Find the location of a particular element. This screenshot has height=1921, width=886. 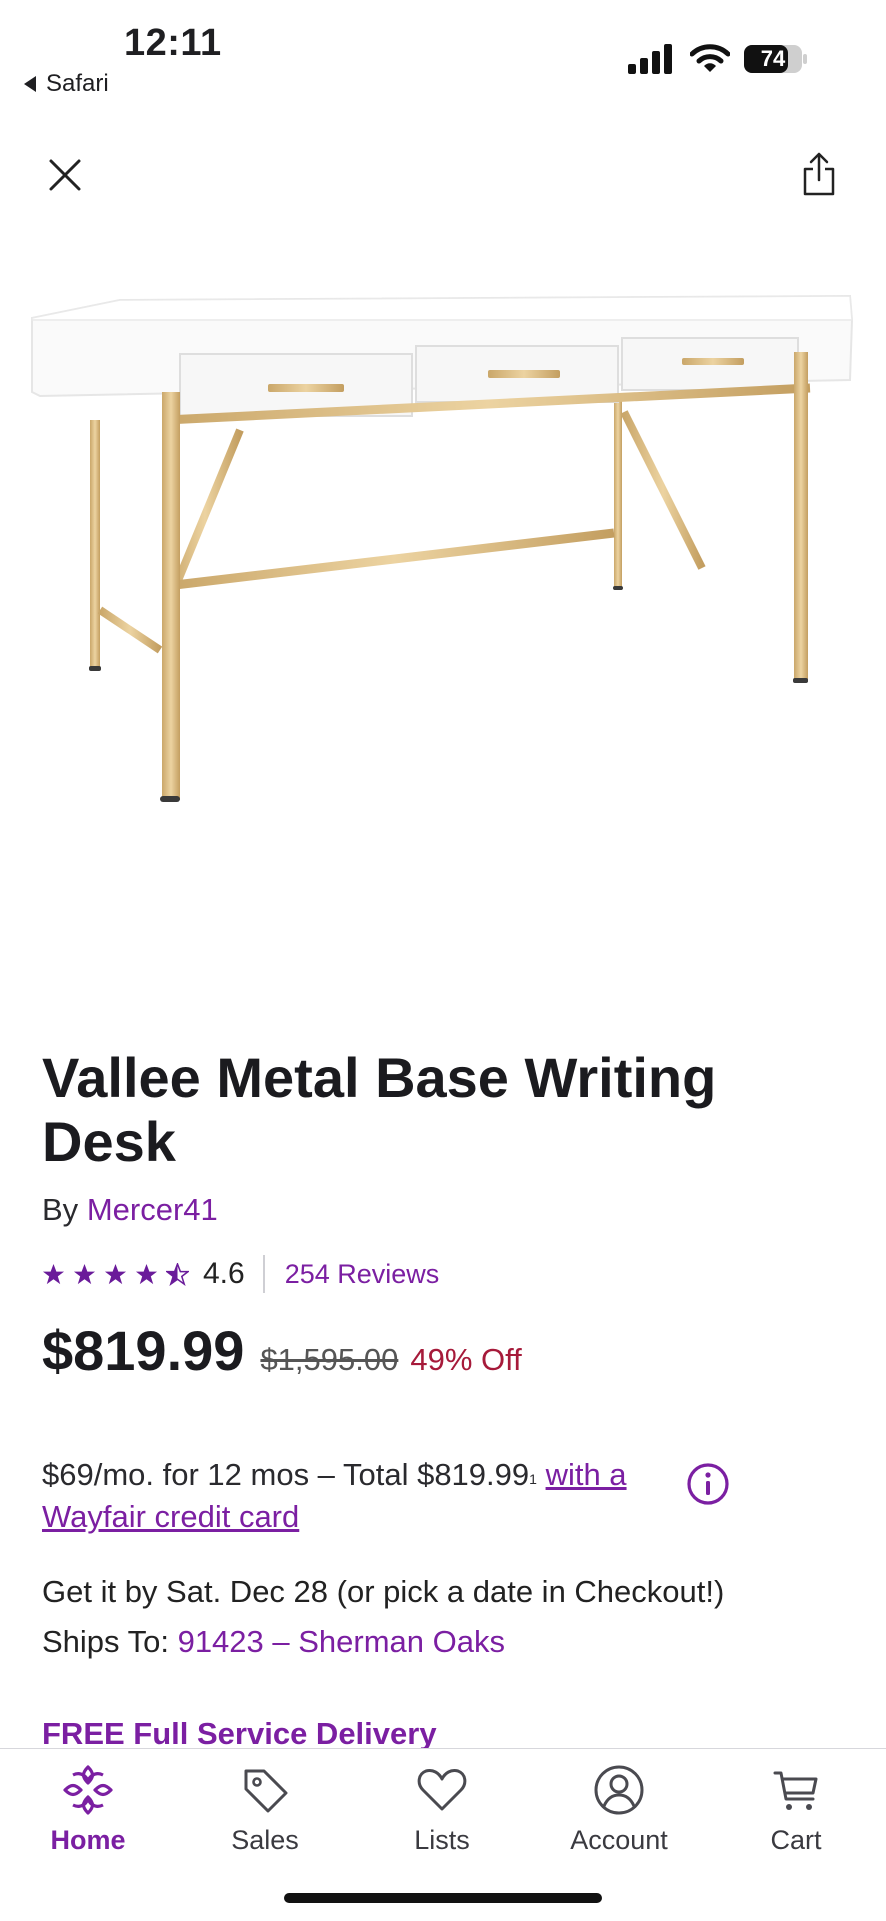

product-title: Vallee Metal Base Writing Desk is located at coordinates (379, 1109).